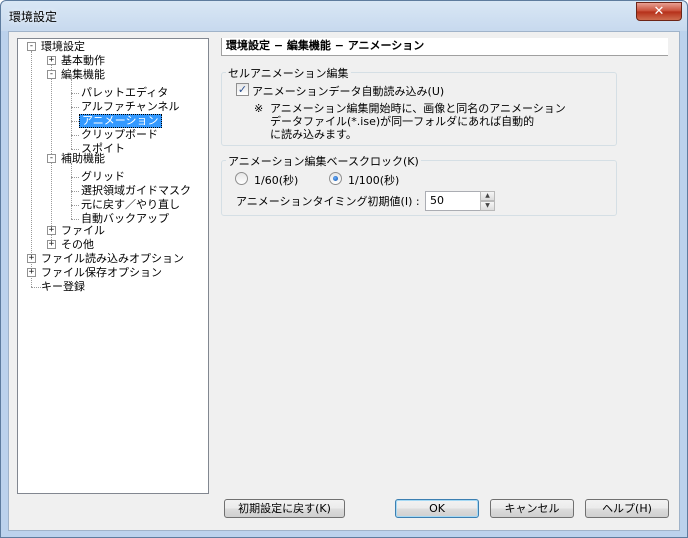  What do you see at coordinates (51, 158) in the screenshot?
I see `tree-aux-expander: -` at bounding box center [51, 158].